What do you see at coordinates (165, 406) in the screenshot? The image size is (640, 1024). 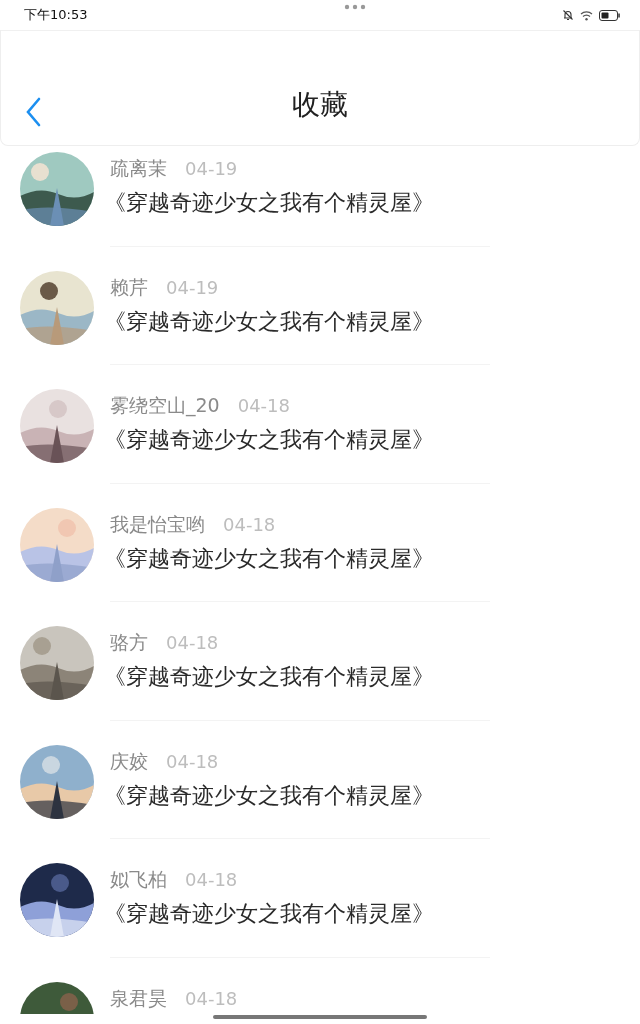 I see `user-name: 雾绕空山_20` at bounding box center [165, 406].